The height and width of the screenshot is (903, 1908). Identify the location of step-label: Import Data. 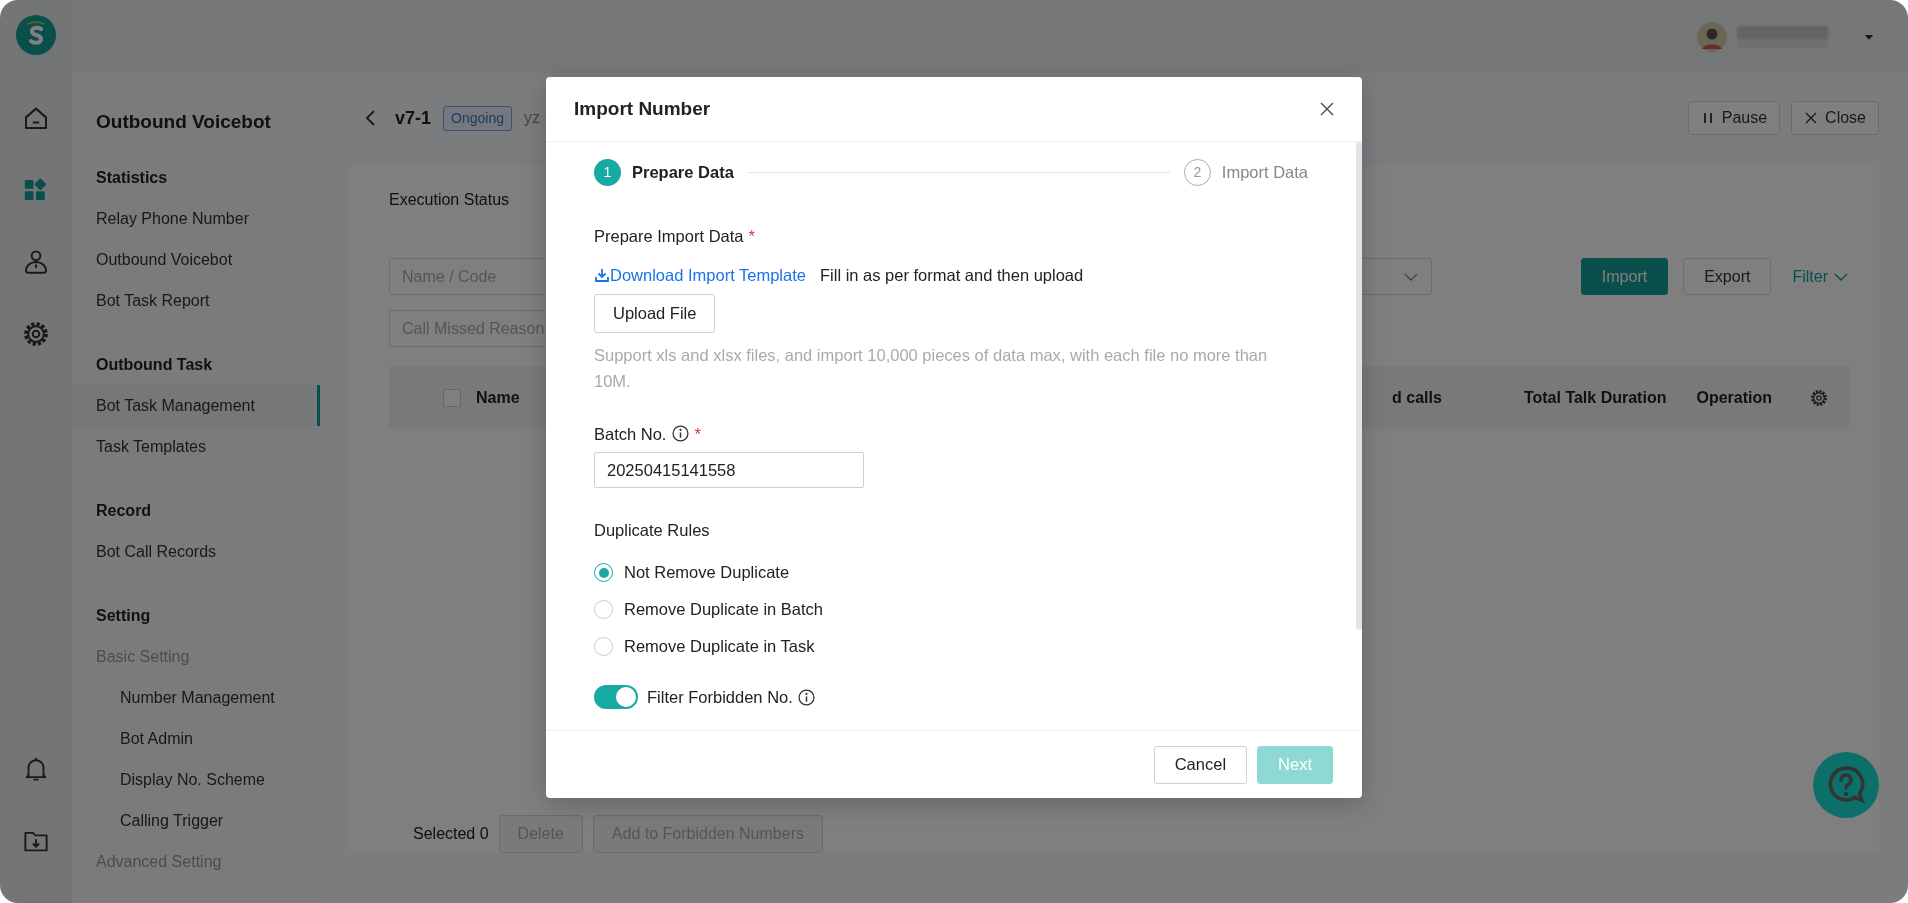
(1264, 172).